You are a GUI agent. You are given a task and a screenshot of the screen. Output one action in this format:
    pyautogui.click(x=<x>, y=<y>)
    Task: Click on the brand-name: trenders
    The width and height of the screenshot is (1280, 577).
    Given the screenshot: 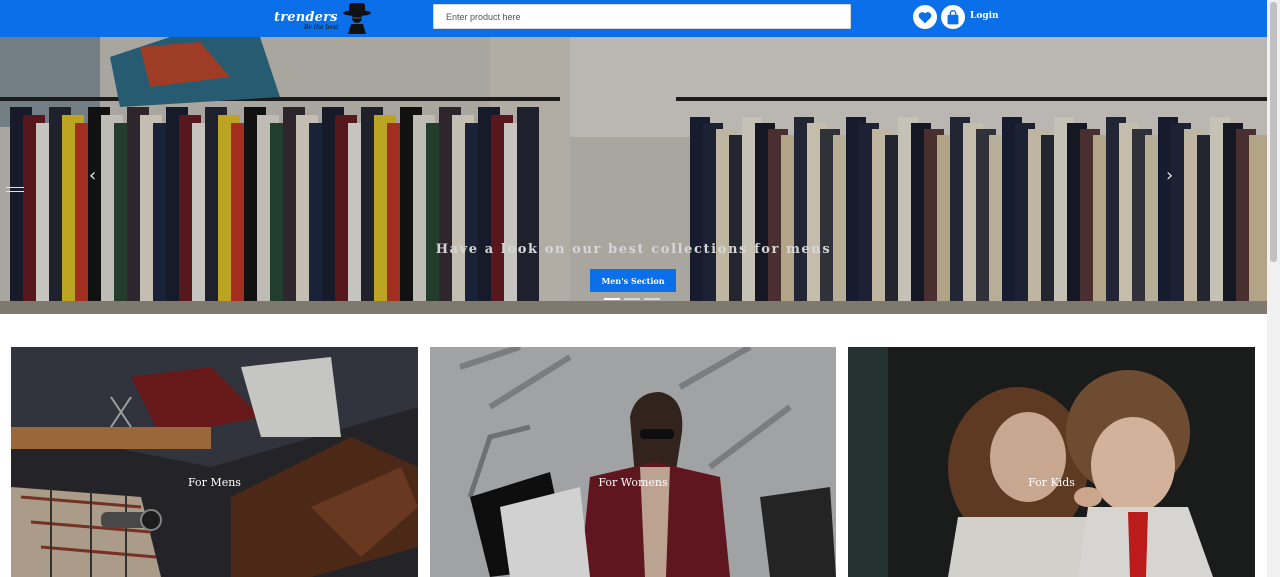 What is the action you would take?
    pyautogui.click(x=306, y=17)
    